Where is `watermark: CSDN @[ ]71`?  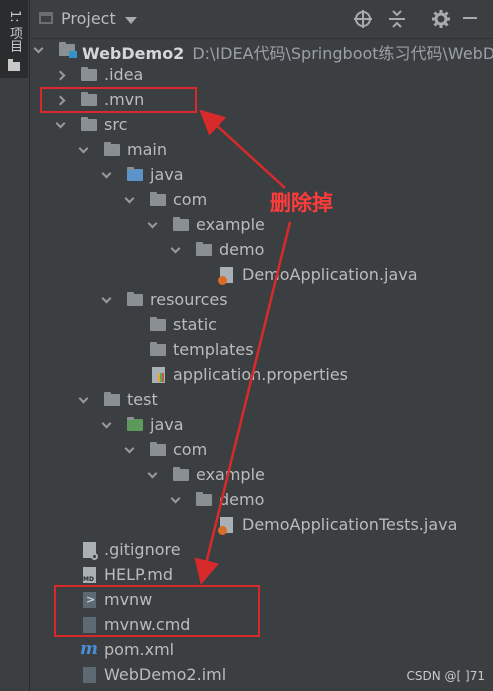
watermark: CSDN @[ ]71 is located at coordinates (445, 676).